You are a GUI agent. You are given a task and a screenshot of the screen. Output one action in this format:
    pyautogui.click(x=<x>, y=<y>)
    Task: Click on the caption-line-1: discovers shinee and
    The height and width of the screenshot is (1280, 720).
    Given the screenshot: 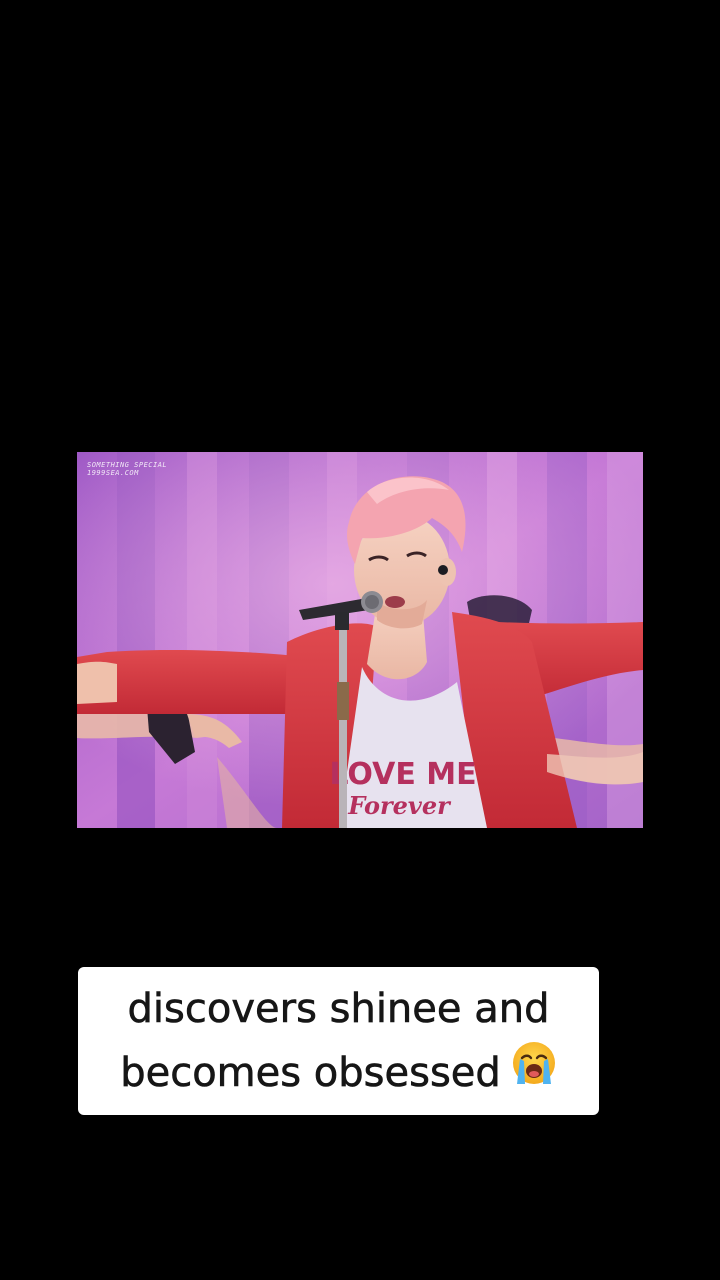 What is the action you would take?
    pyautogui.click(x=338, y=1009)
    